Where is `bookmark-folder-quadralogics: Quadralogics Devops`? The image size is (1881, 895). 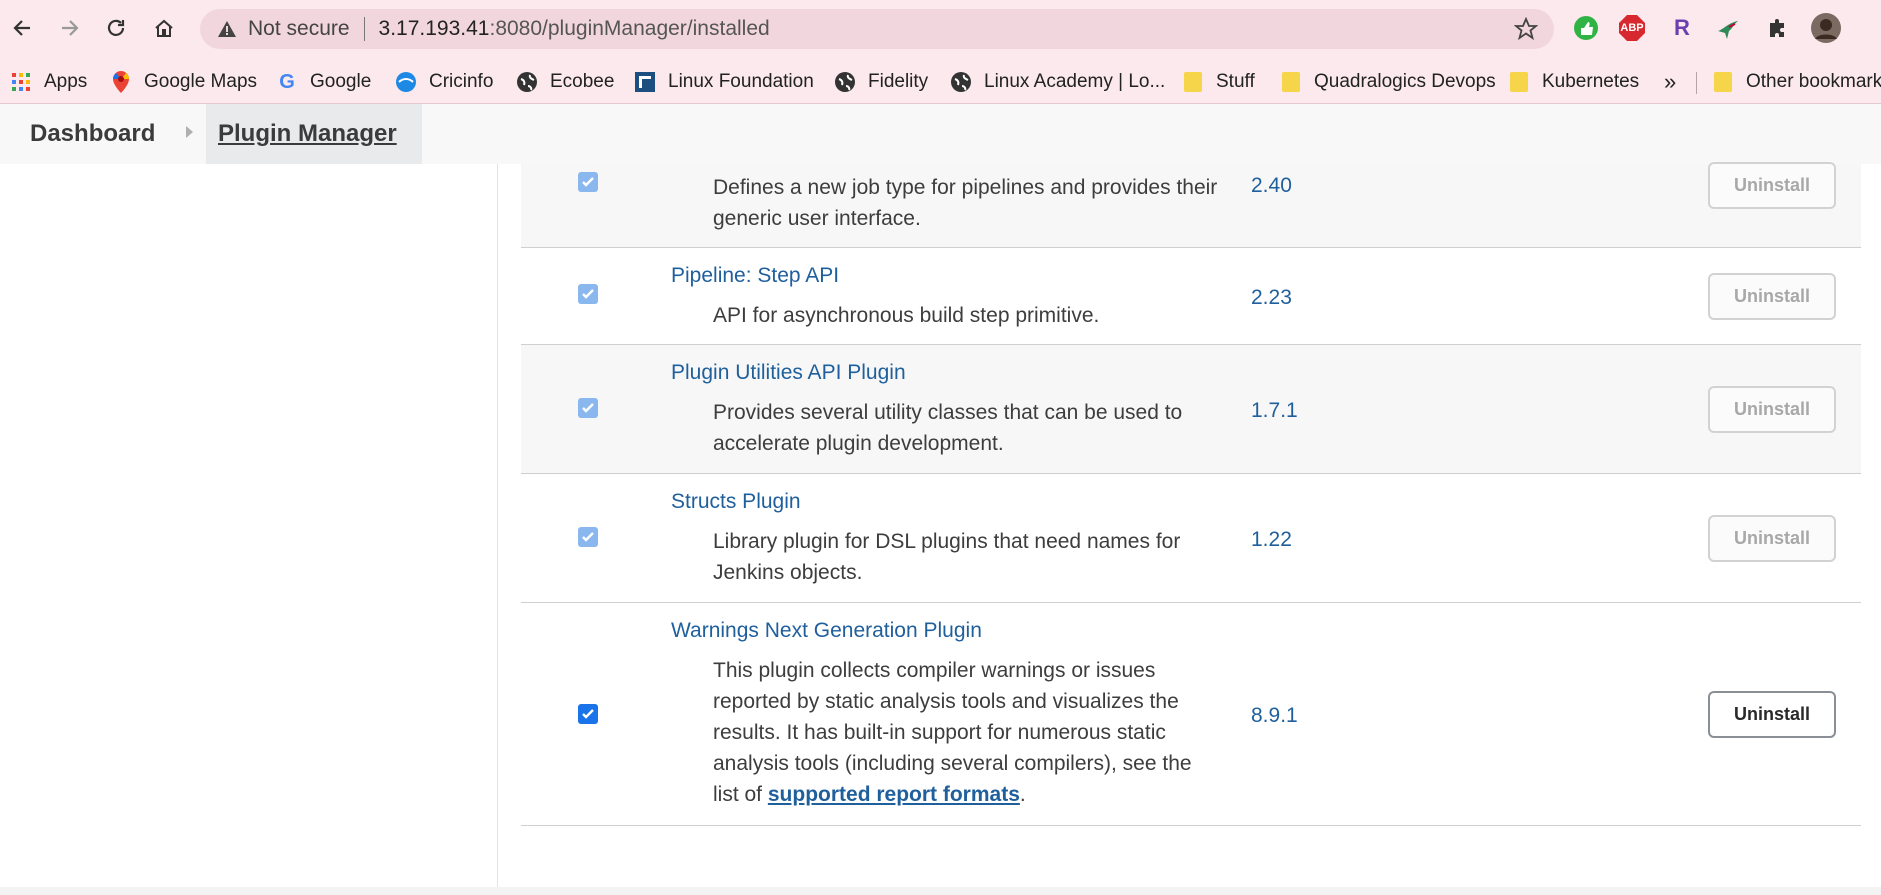 bookmark-folder-quadralogics: Quadralogics Devops is located at coordinates (1388, 82).